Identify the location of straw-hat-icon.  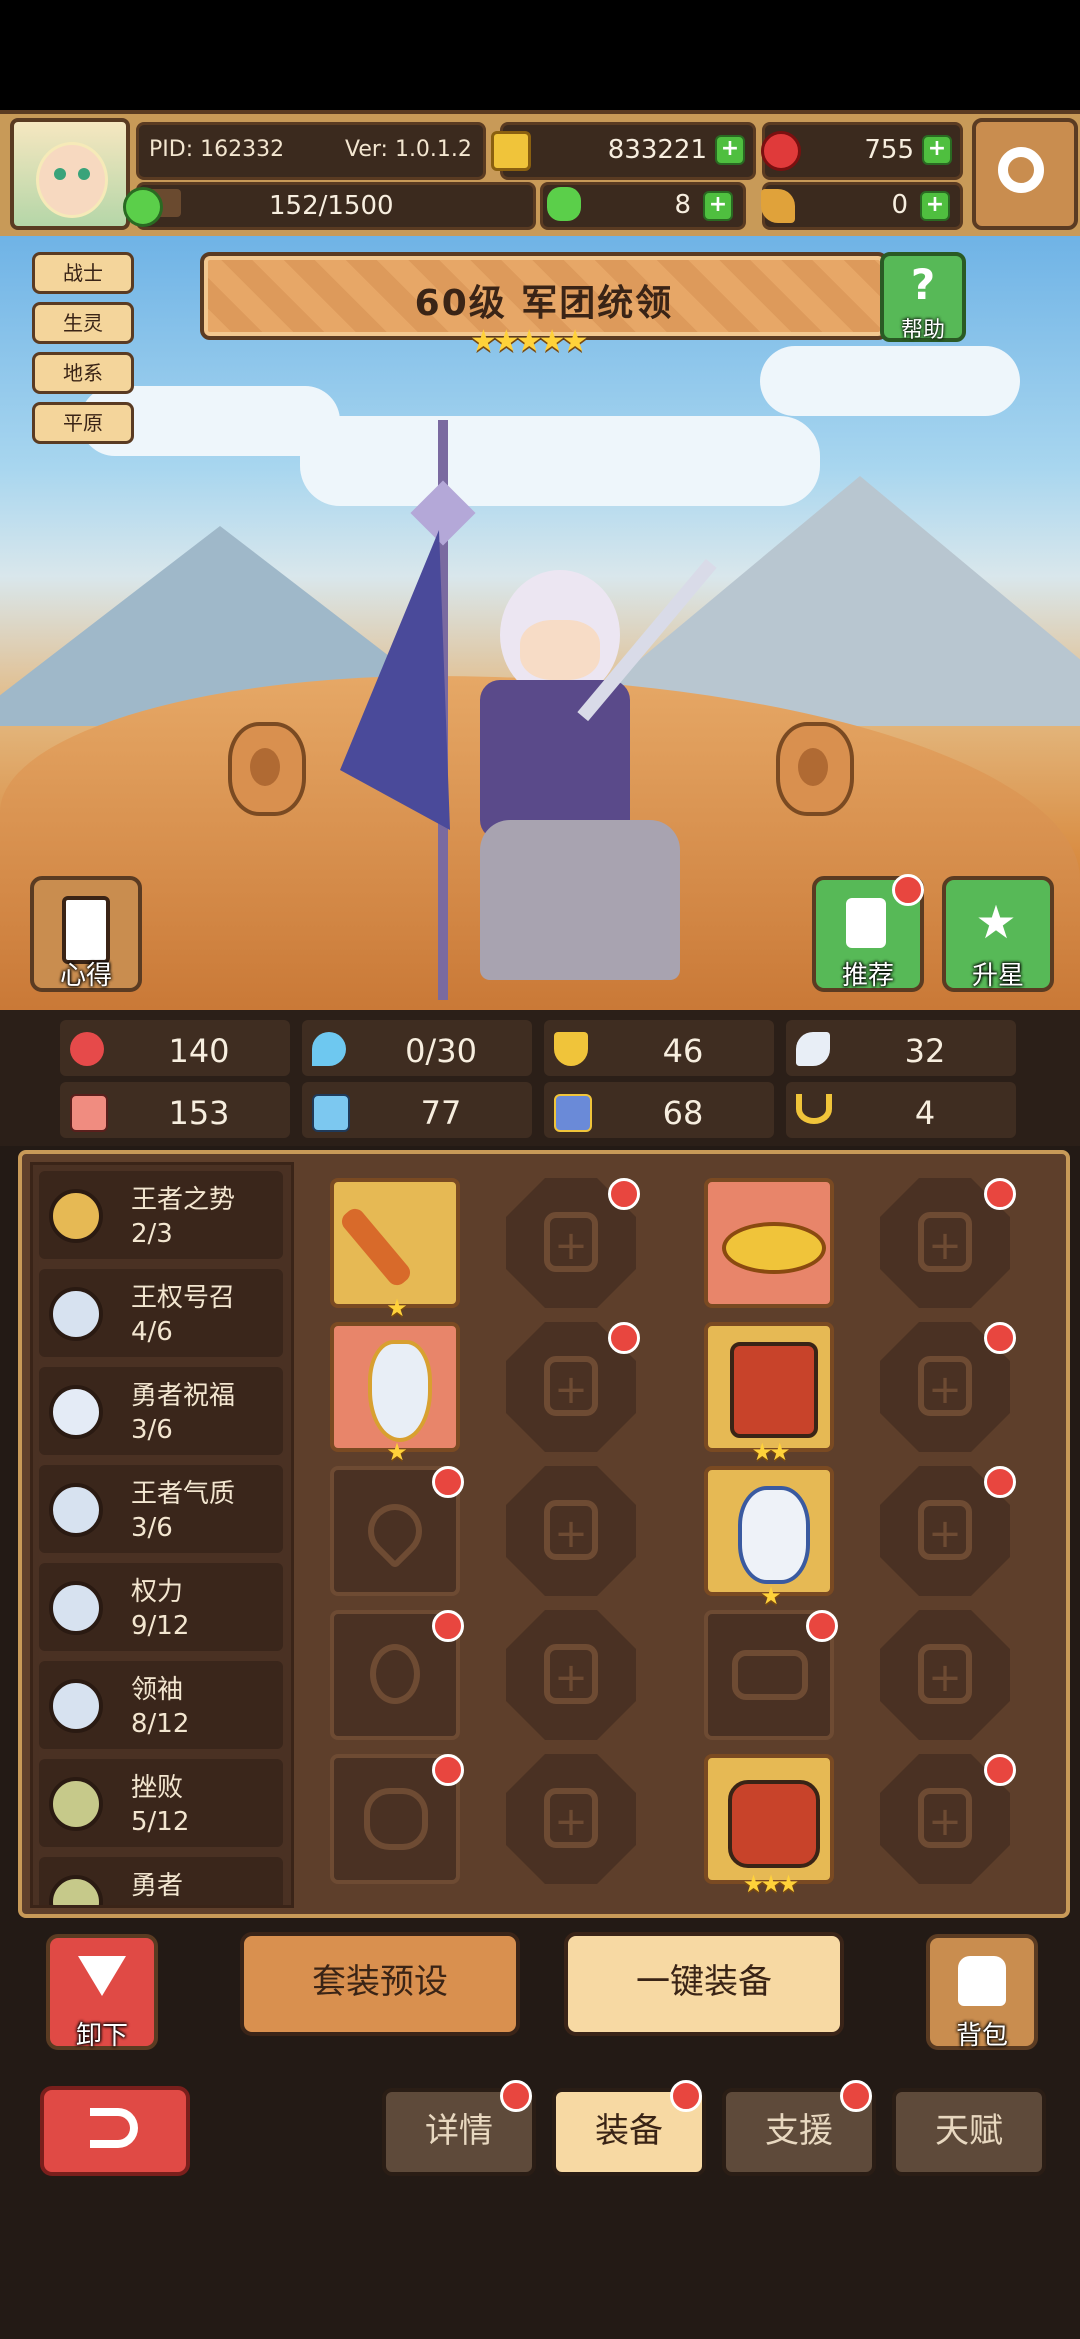
(774, 1248).